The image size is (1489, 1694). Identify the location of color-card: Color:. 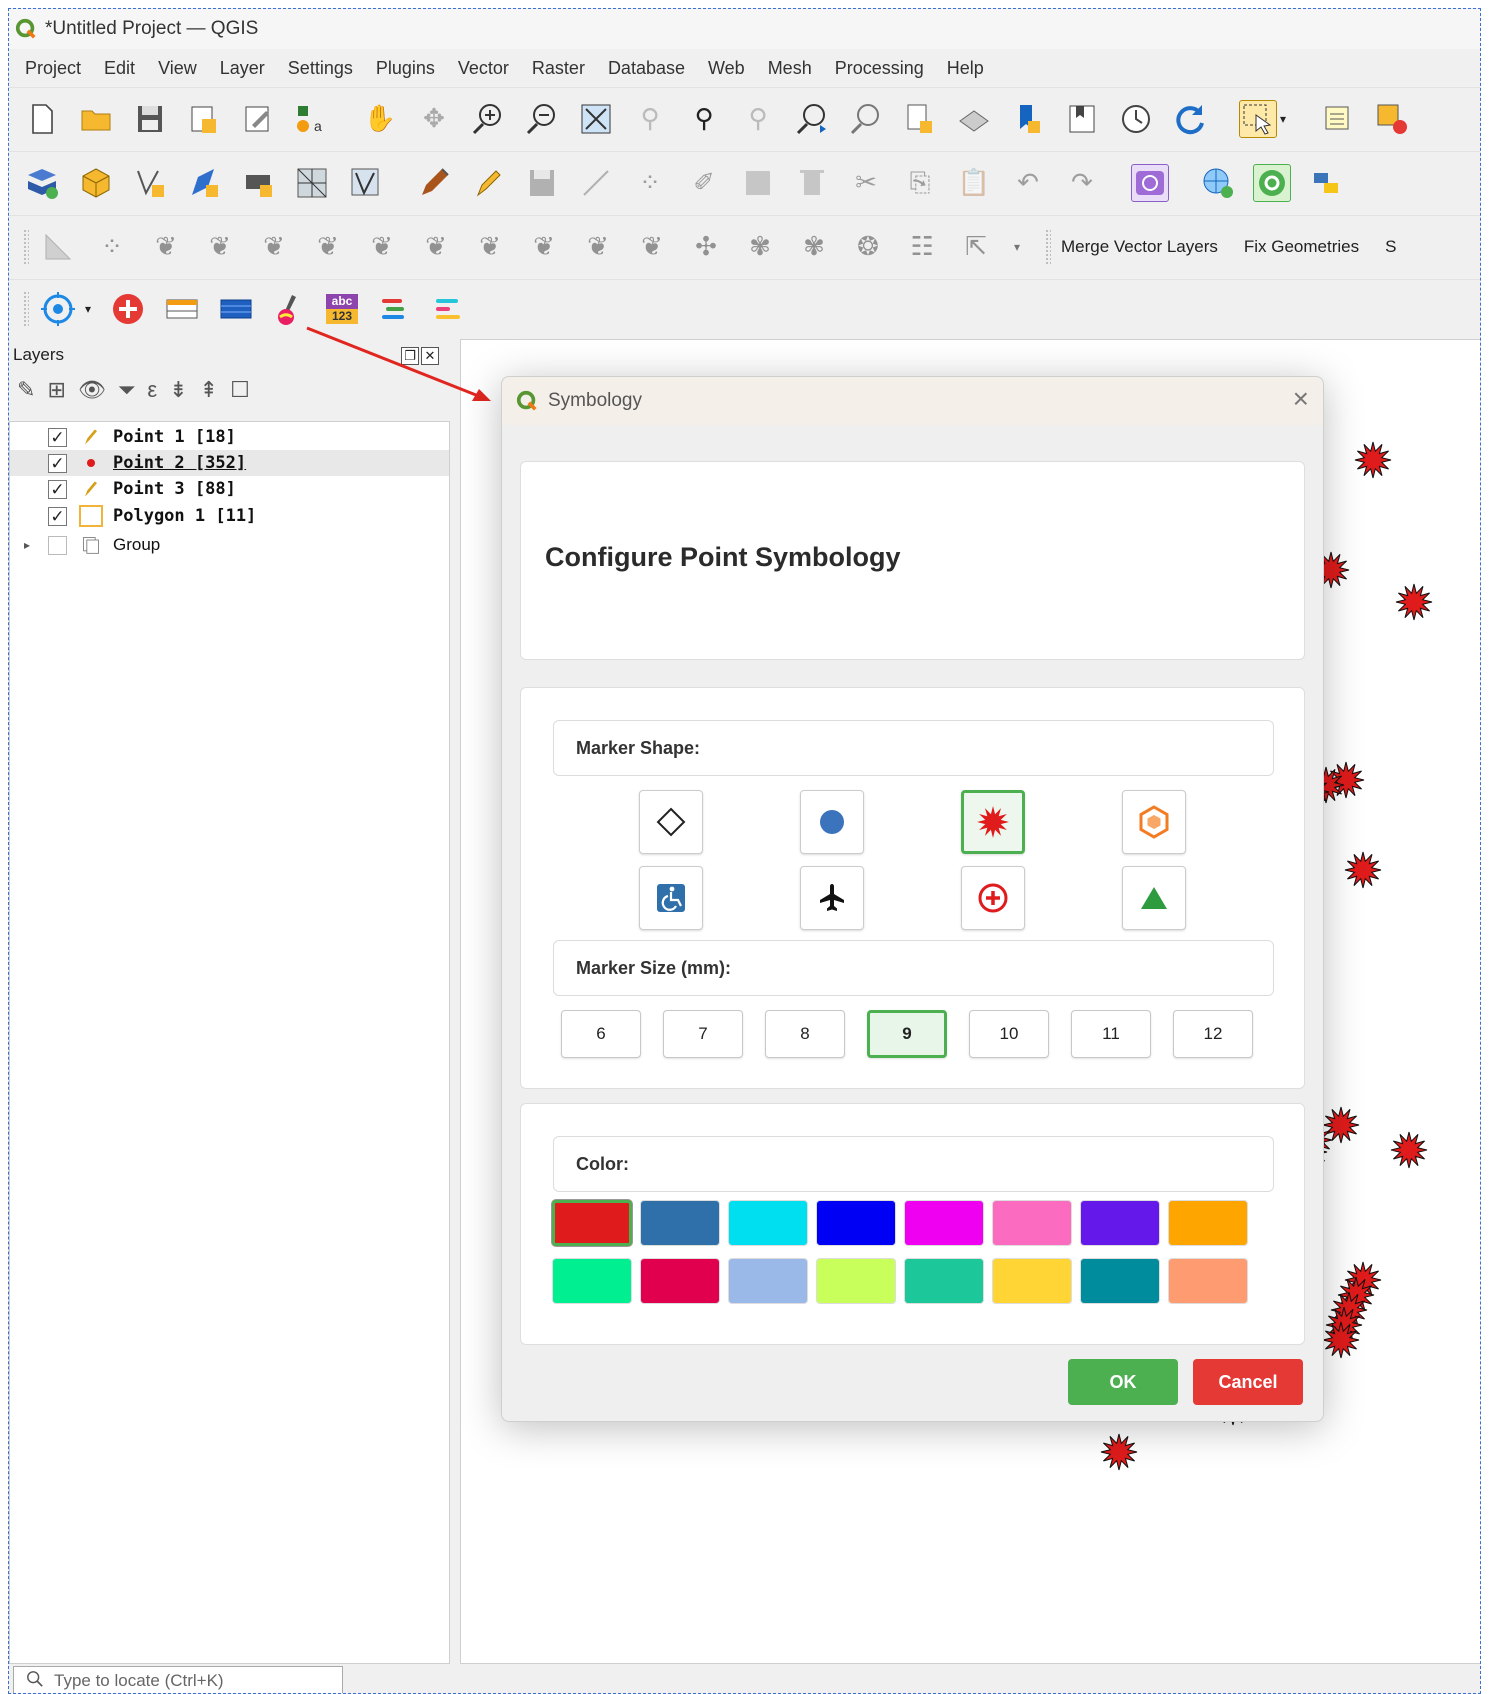
(912, 1224).